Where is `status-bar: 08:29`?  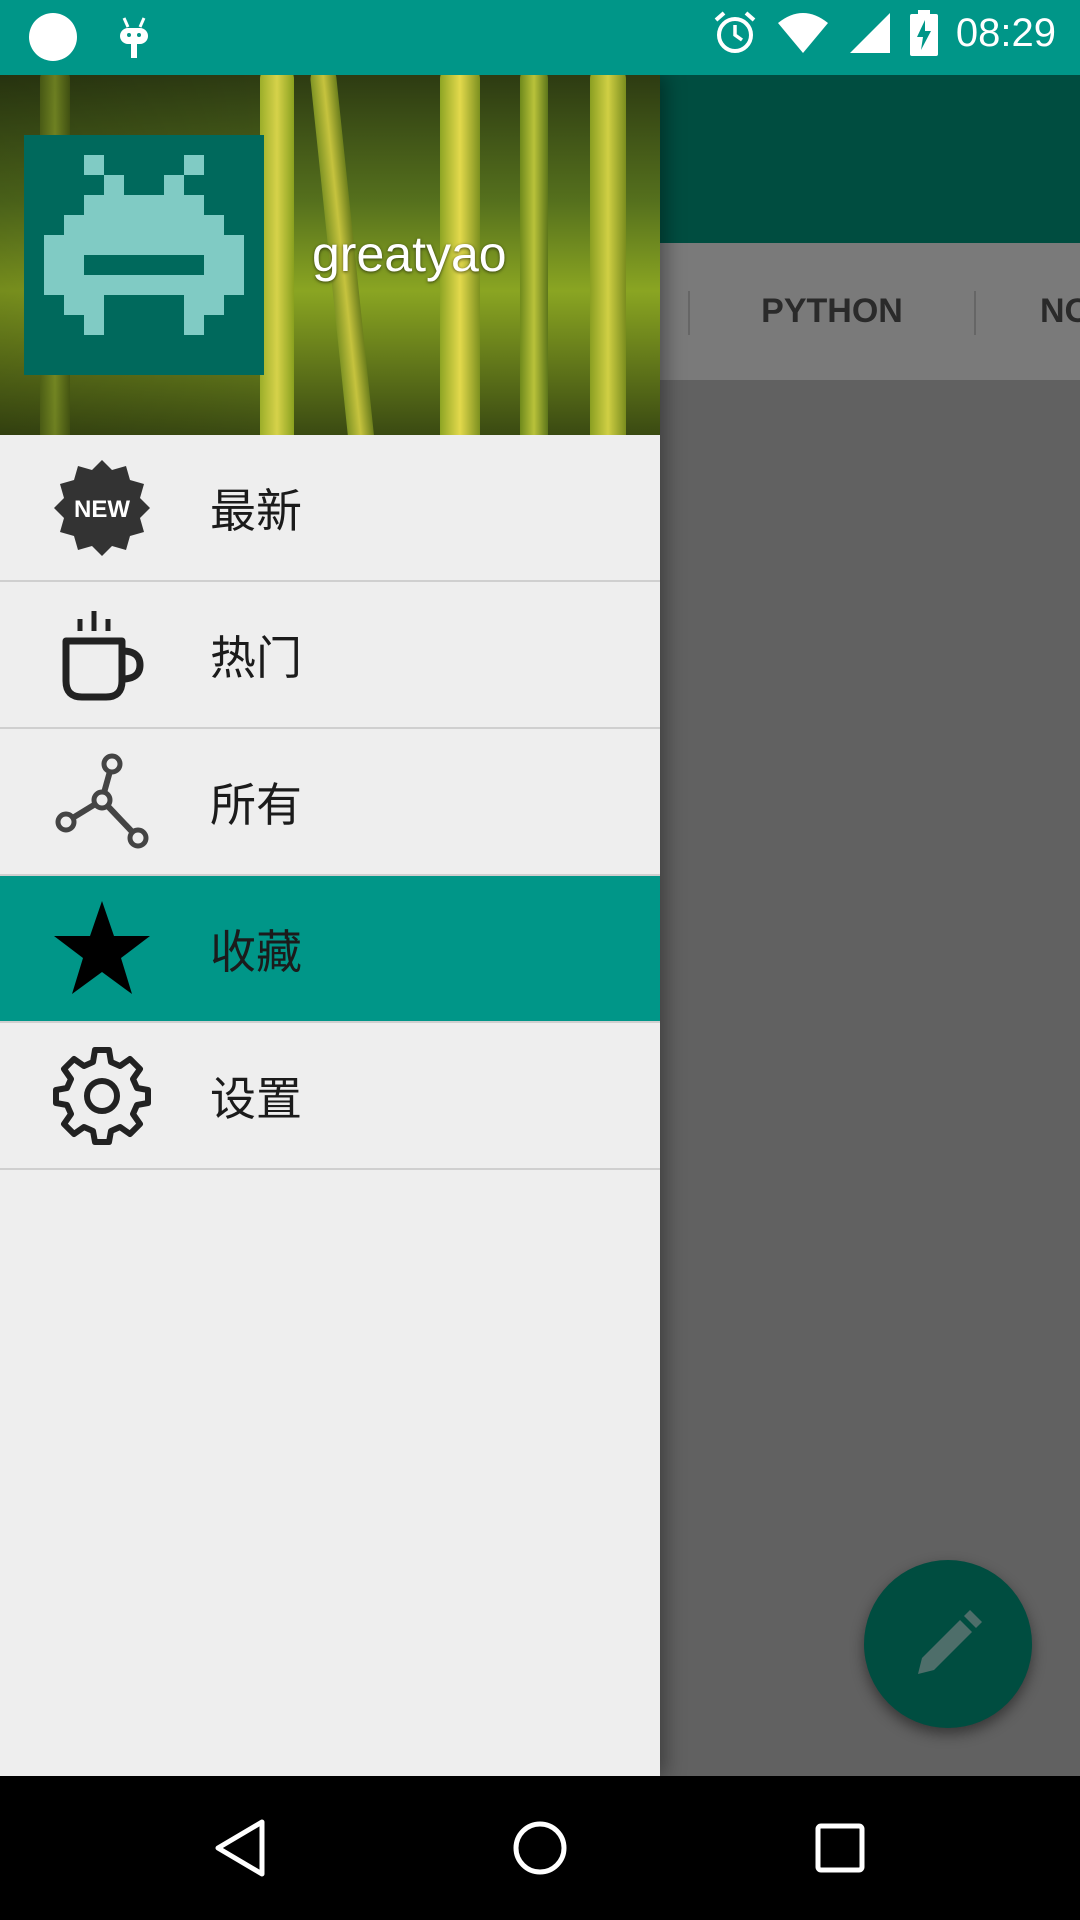 status-bar: 08:29 is located at coordinates (540, 37).